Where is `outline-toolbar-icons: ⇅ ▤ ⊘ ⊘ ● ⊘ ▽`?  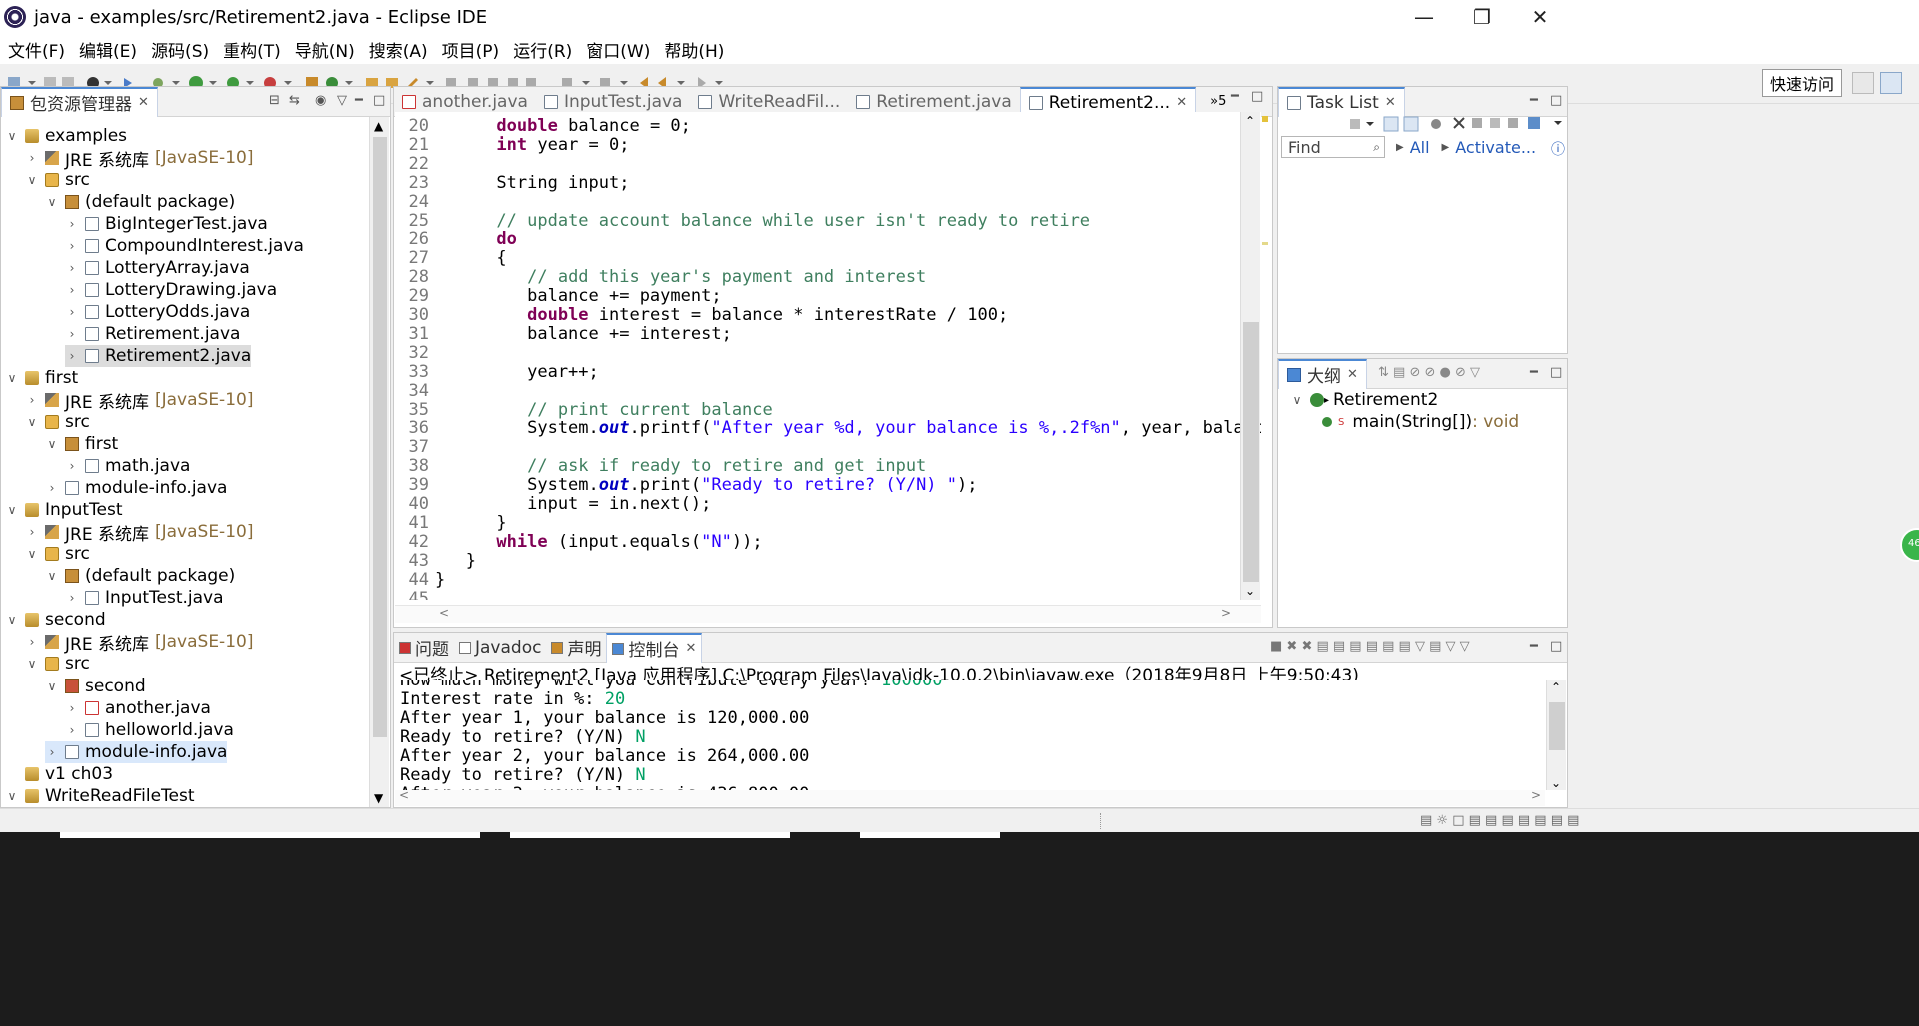
outline-toolbar-icons: ⇅ ▤ ⊘ ⊘ ● ⊘ ▽ is located at coordinates (1429, 372).